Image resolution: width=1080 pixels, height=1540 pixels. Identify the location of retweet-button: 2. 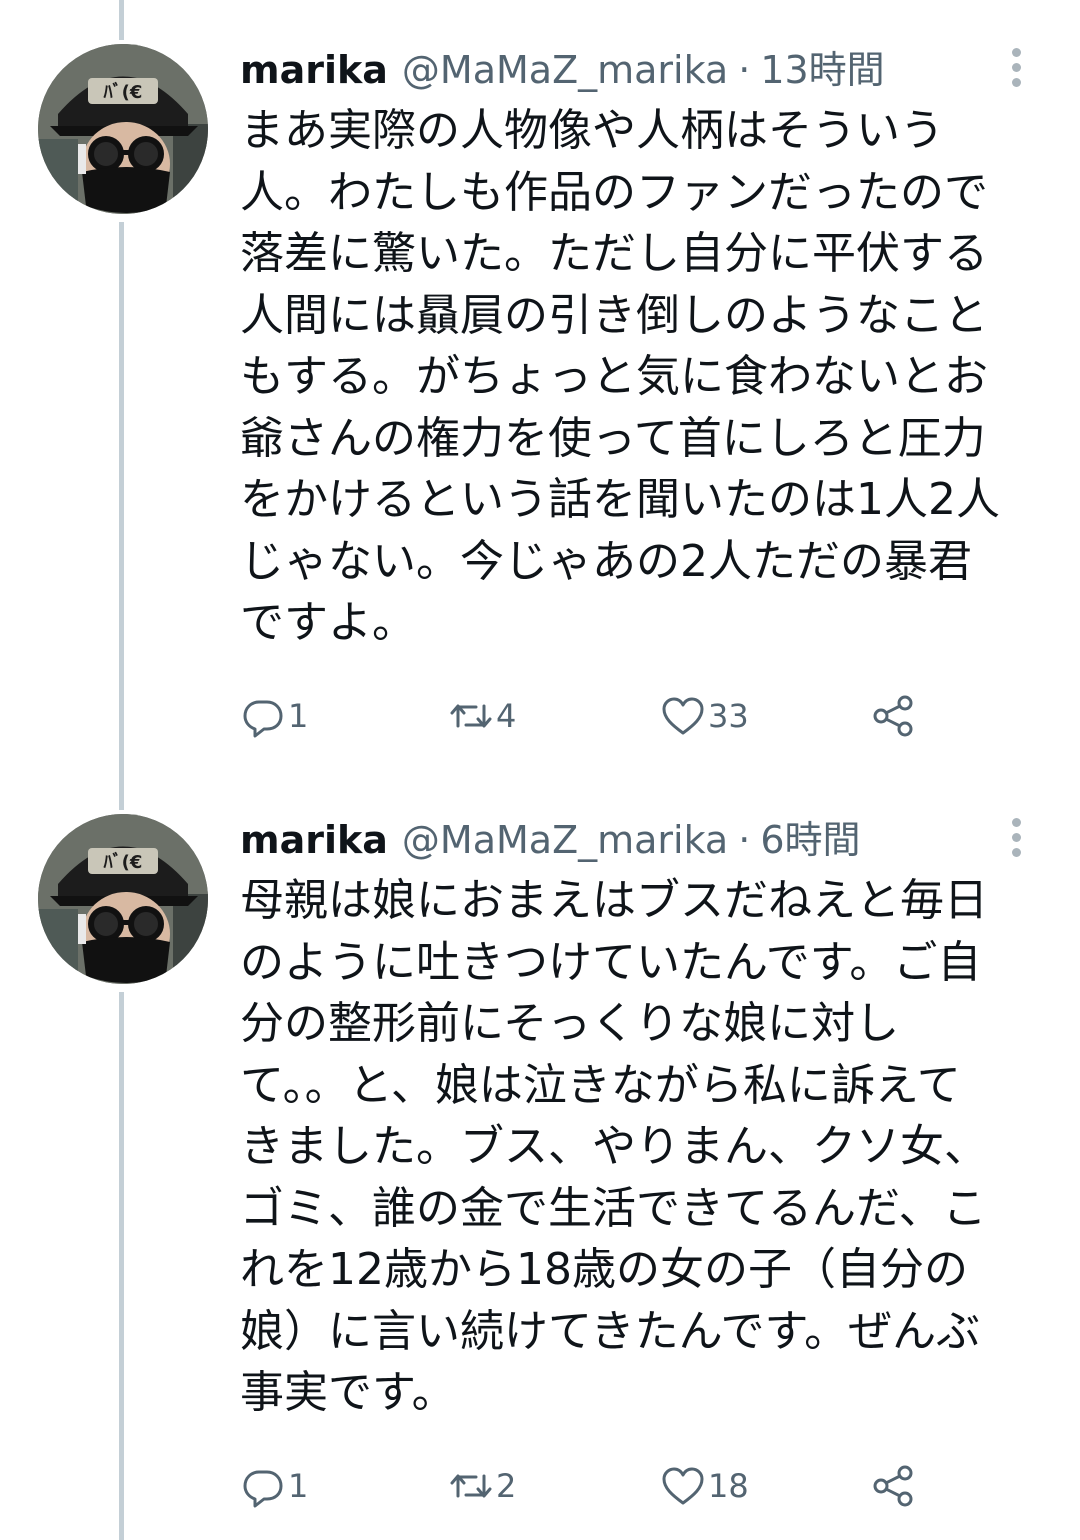
(482, 1486).